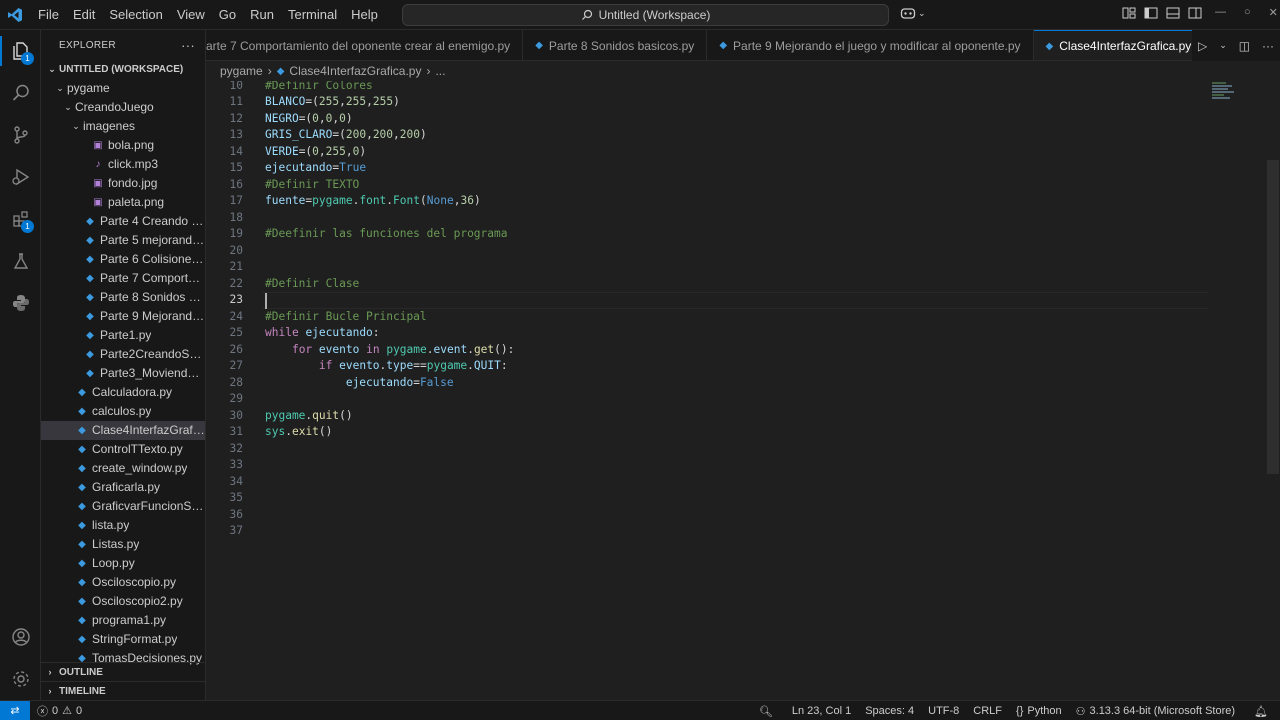 Image resolution: width=1280 pixels, height=720 pixels. I want to click on code-line: 27 if evento.type==pygame.QUIT:, so click(706, 366).